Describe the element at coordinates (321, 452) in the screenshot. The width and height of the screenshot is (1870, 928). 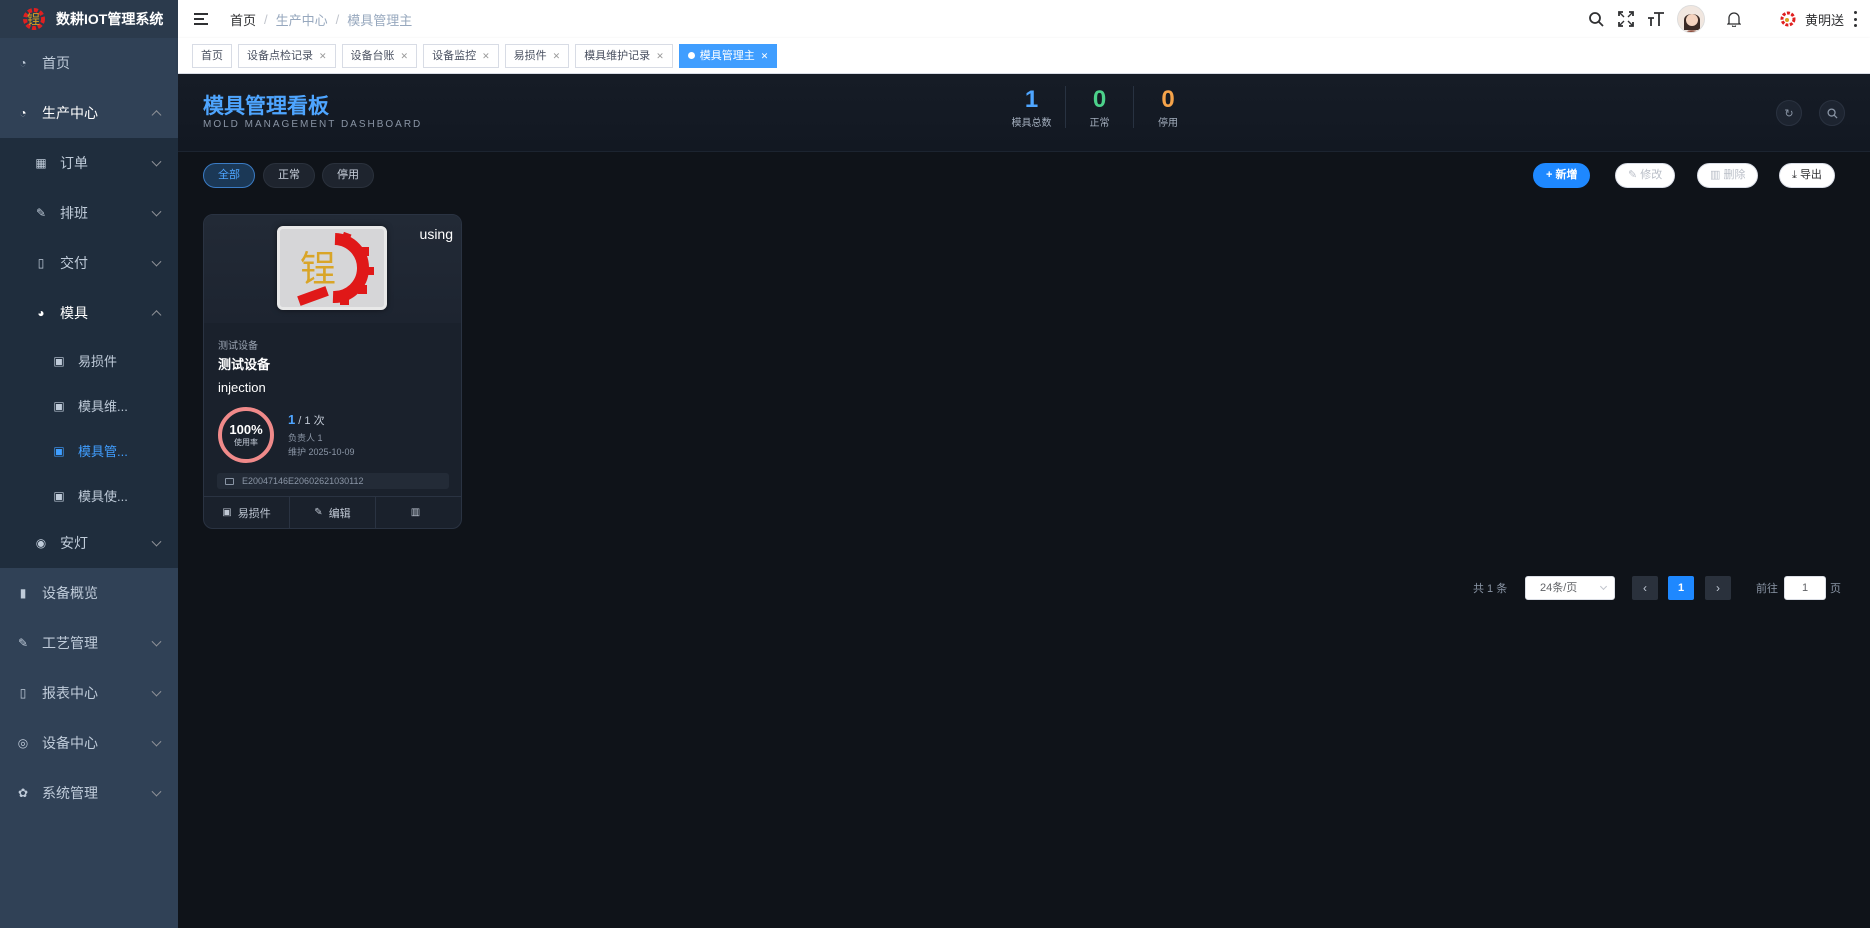
I see `maintenance-date: 维护 2025-10-09` at that location.